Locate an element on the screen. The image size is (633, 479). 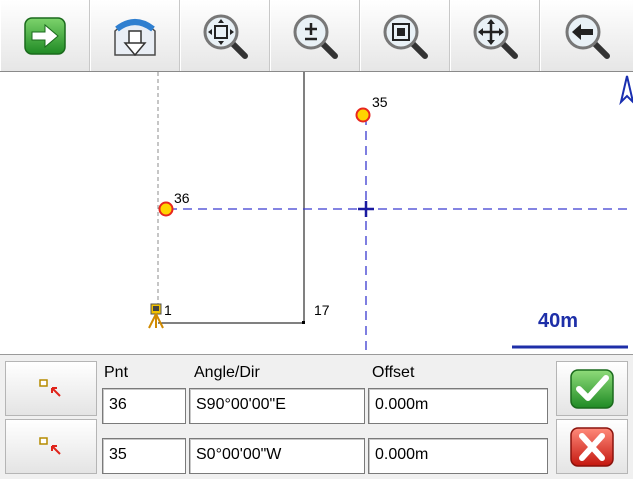
point-36-marker is located at coordinates (166, 209).